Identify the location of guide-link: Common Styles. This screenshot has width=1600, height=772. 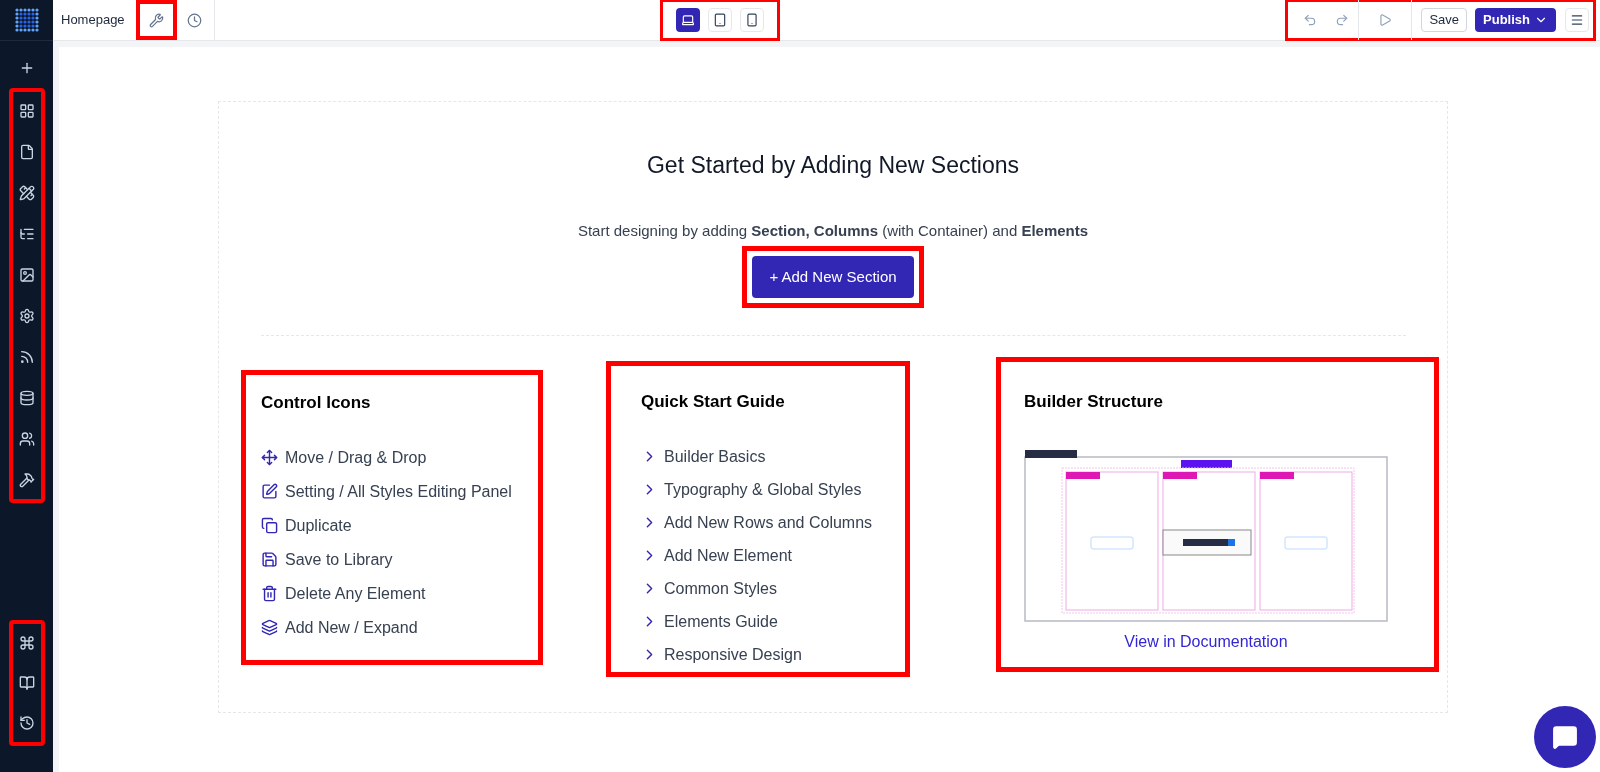
(720, 588).